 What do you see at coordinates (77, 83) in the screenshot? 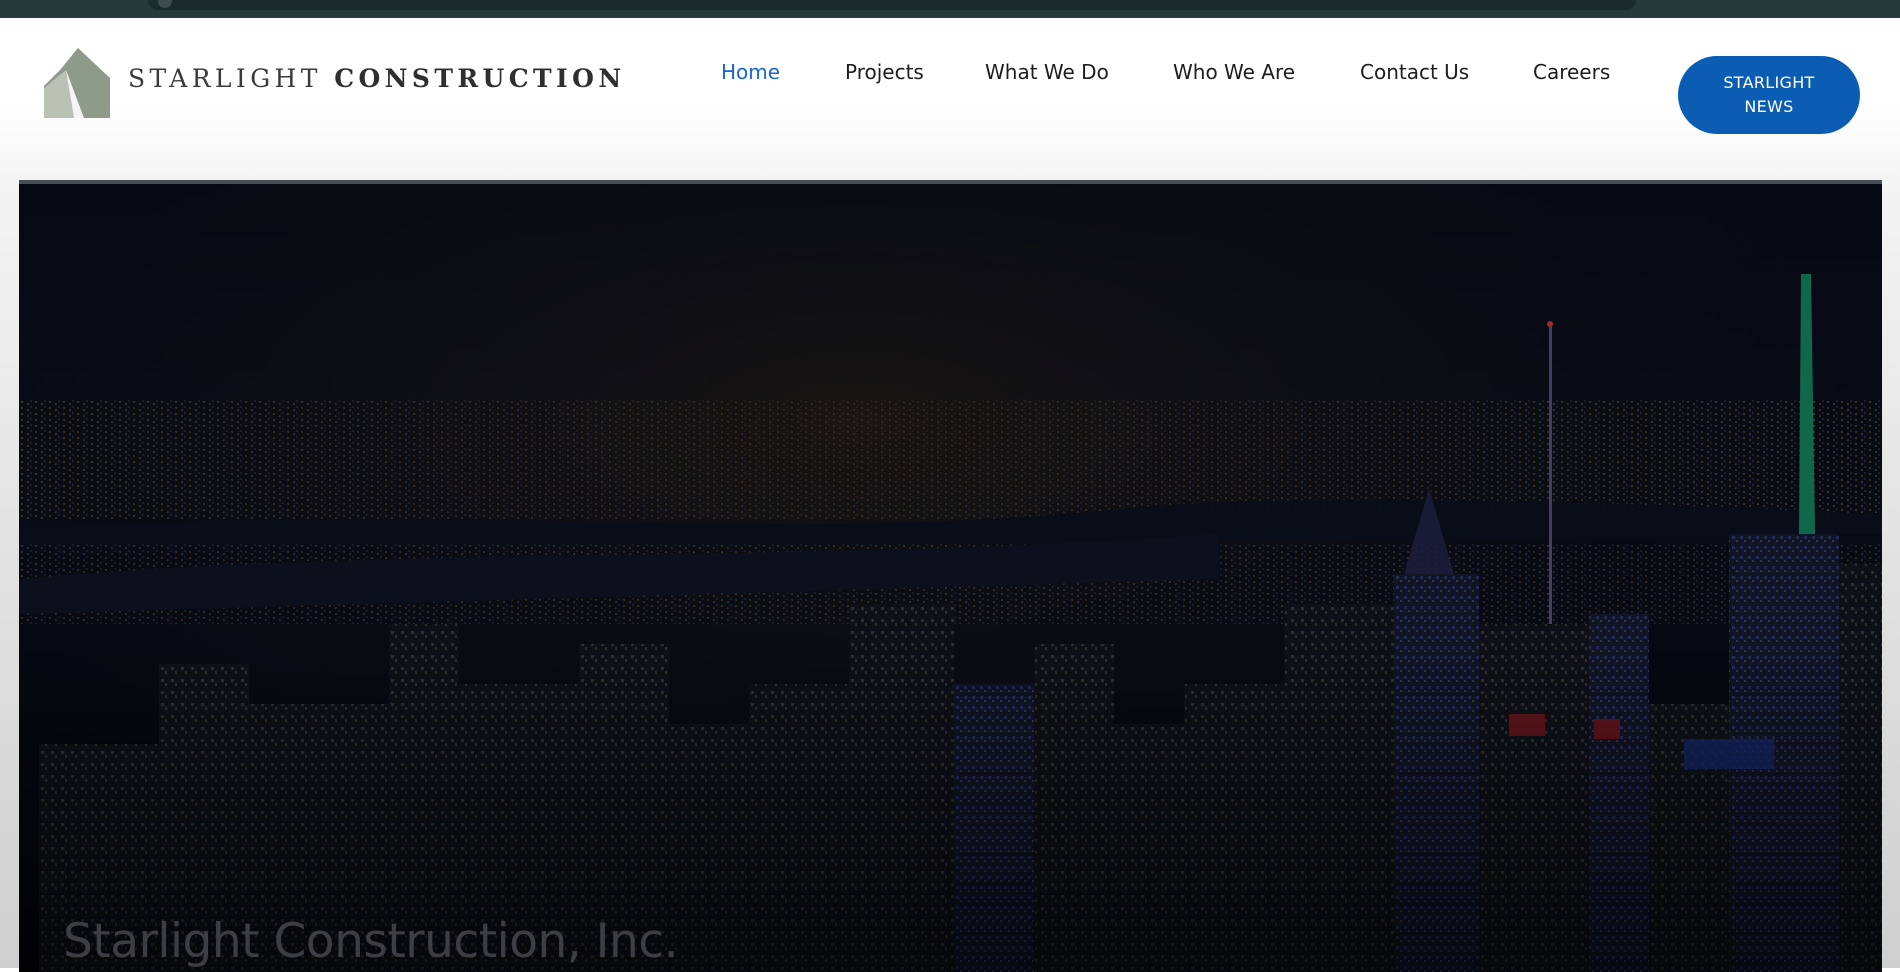
I see `logo-icon` at bounding box center [77, 83].